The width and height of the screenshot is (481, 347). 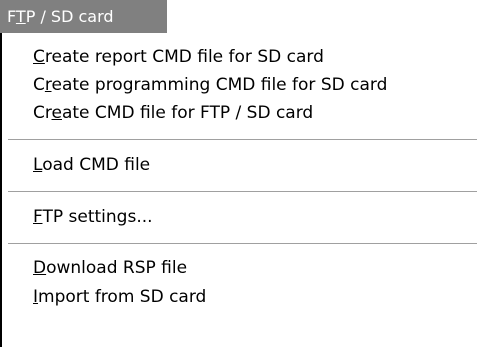 I want to click on menu-item-create-programming-cmd: Create programming CMD file for SD card, so click(x=210, y=85).